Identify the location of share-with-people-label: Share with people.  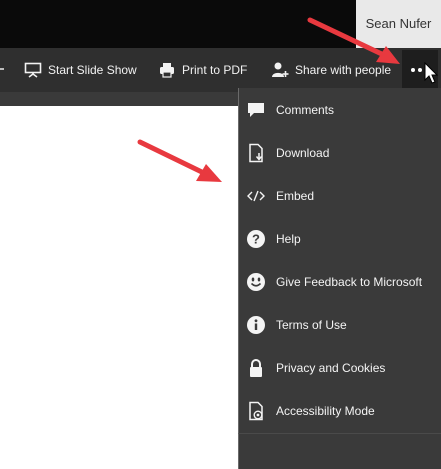
(343, 70).